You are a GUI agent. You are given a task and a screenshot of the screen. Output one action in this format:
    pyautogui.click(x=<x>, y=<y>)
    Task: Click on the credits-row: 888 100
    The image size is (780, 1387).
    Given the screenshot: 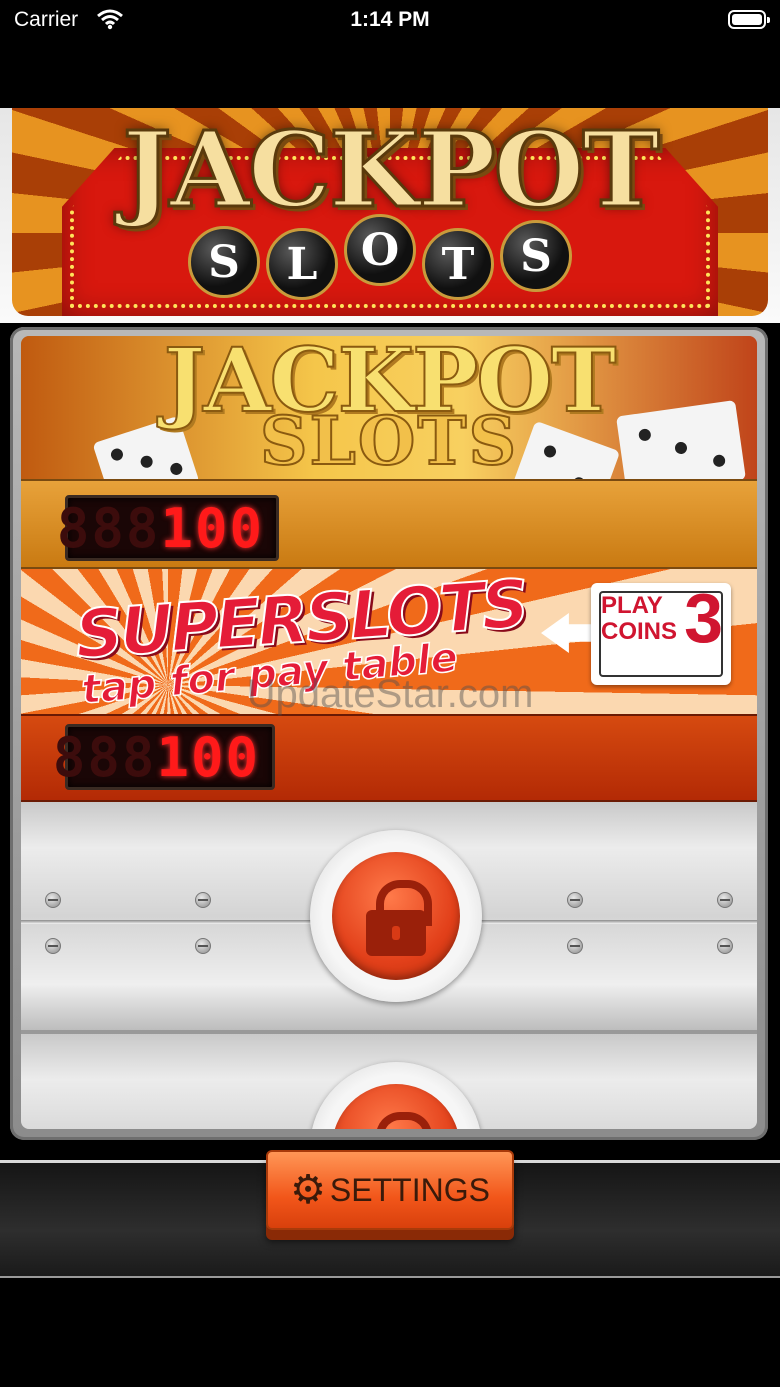 What is the action you would take?
    pyautogui.click(x=389, y=524)
    